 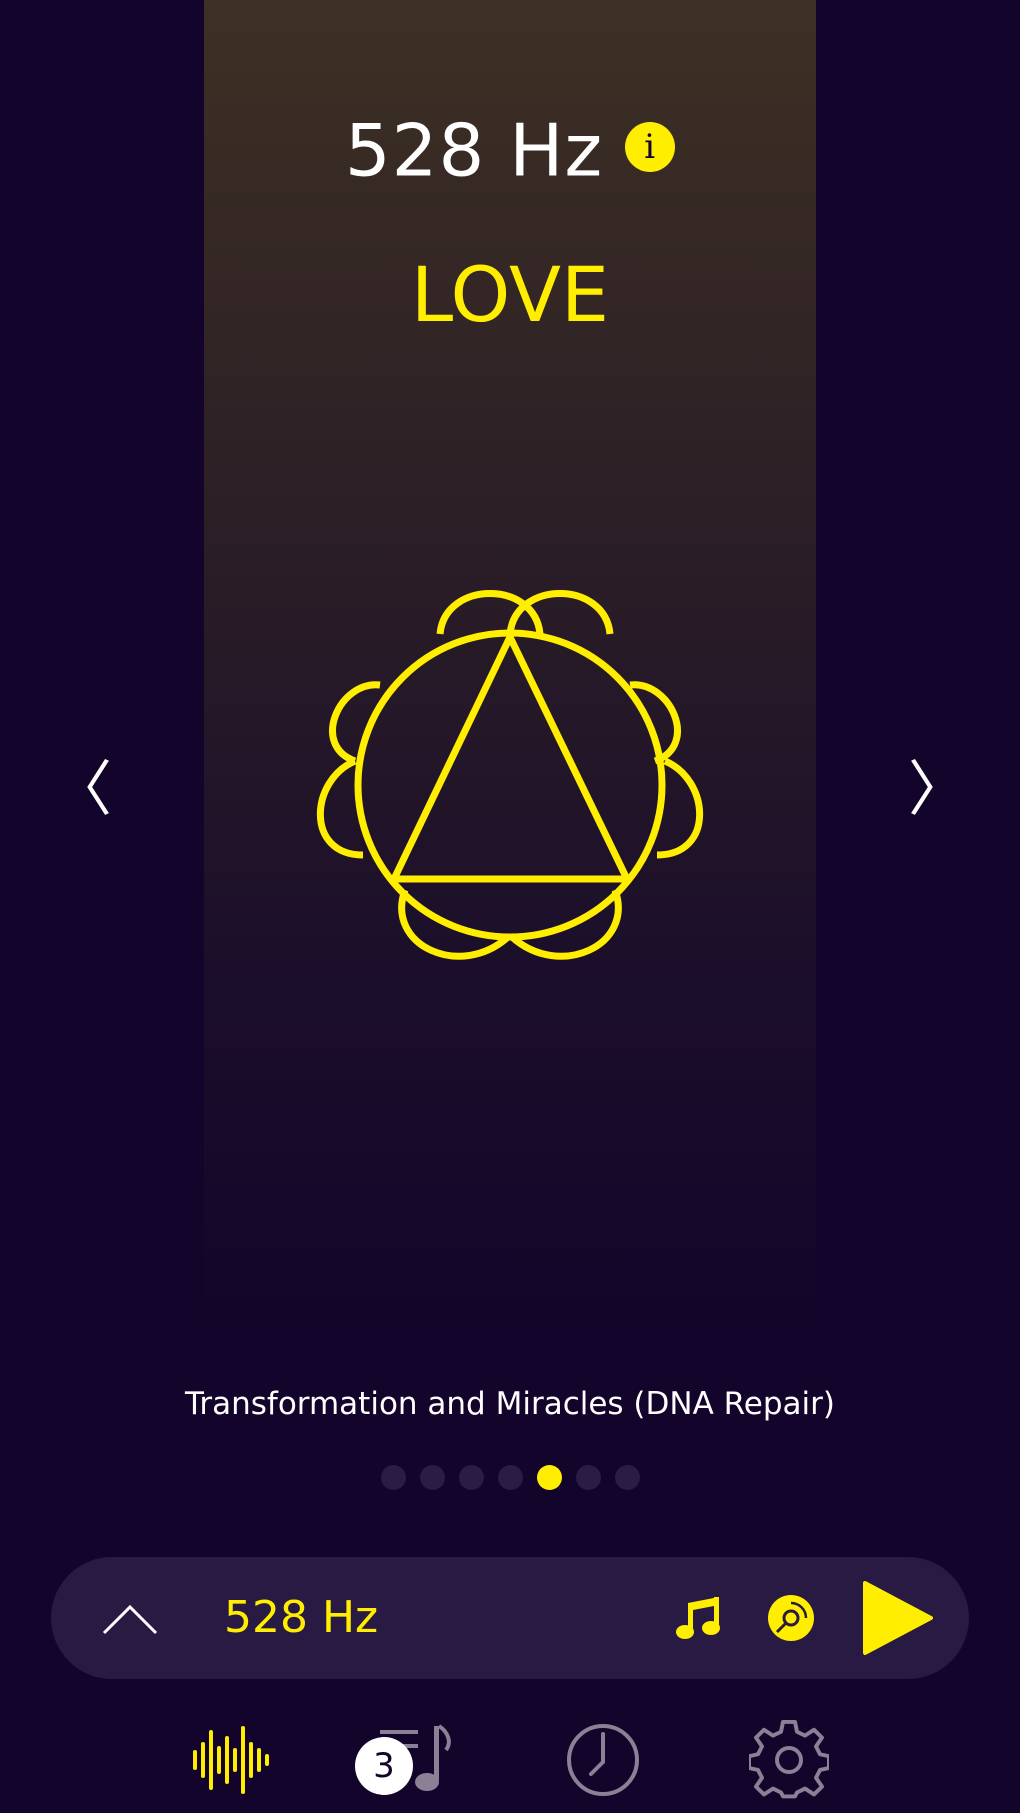 I want to click on settings-tab-icon, so click(x=789, y=1760).